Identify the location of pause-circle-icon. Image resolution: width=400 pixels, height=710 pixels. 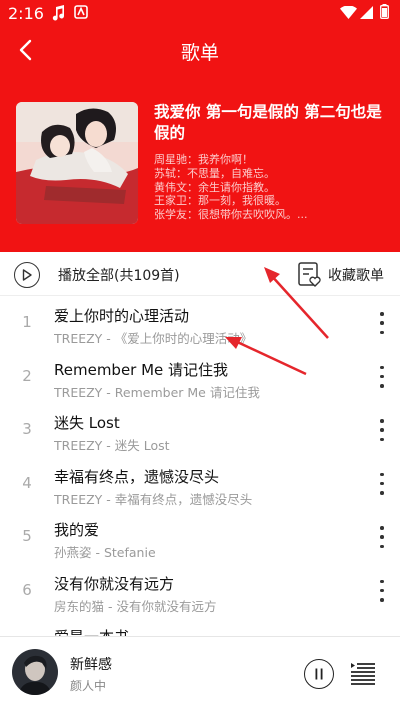
(319, 674).